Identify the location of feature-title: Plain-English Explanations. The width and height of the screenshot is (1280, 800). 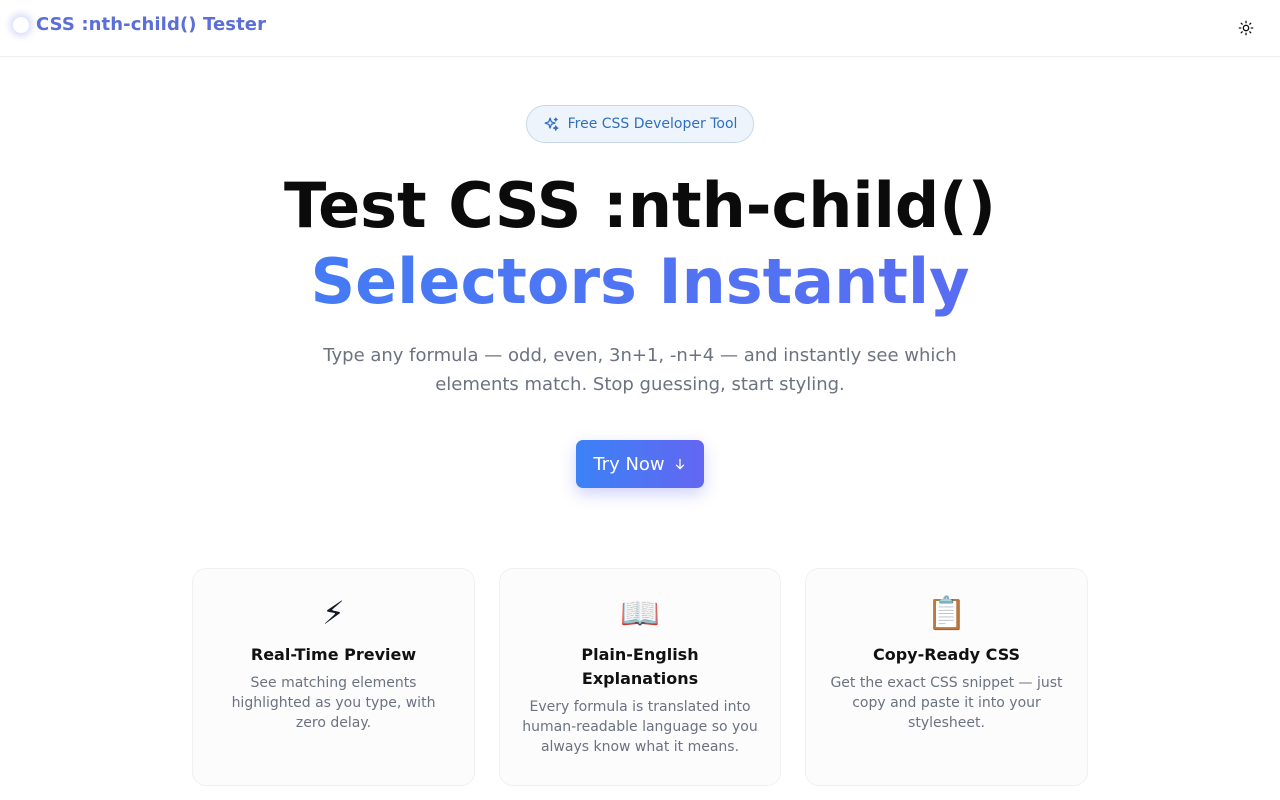
(640, 666).